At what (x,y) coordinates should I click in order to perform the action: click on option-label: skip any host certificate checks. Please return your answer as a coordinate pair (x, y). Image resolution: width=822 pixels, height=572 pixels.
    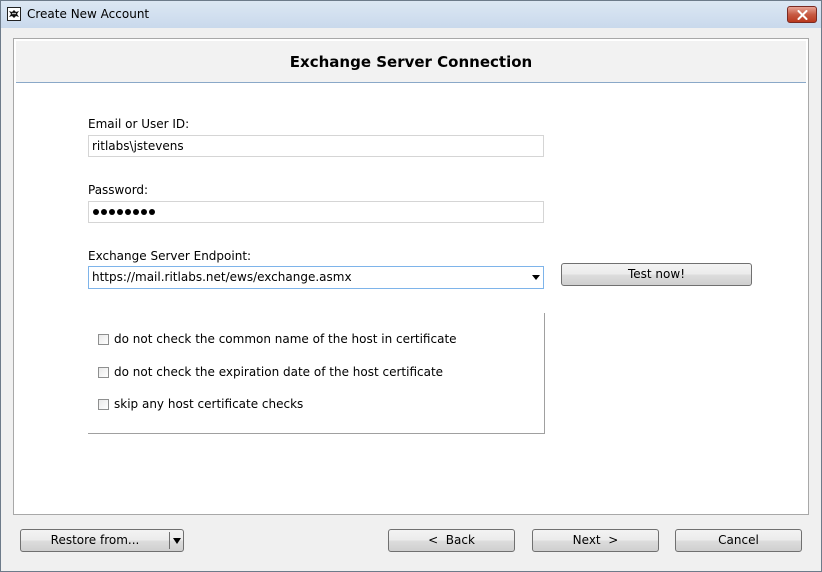
    Looking at the image, I should click on (209, 404).